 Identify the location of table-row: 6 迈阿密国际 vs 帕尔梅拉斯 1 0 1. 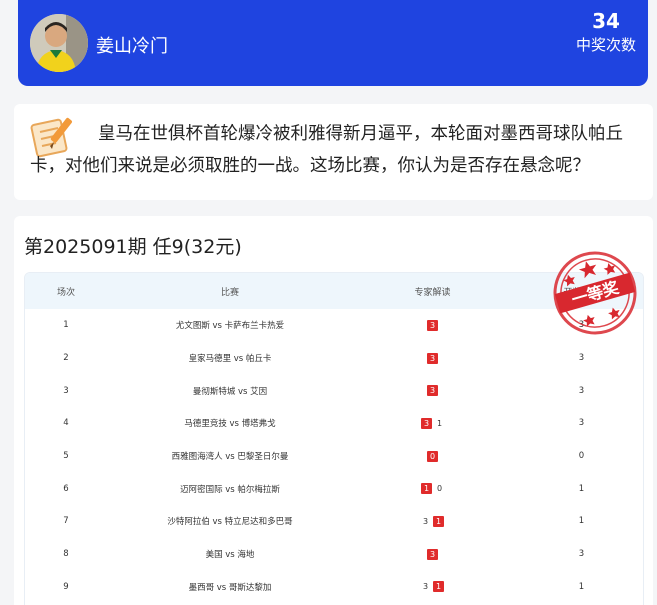
(334, 488).